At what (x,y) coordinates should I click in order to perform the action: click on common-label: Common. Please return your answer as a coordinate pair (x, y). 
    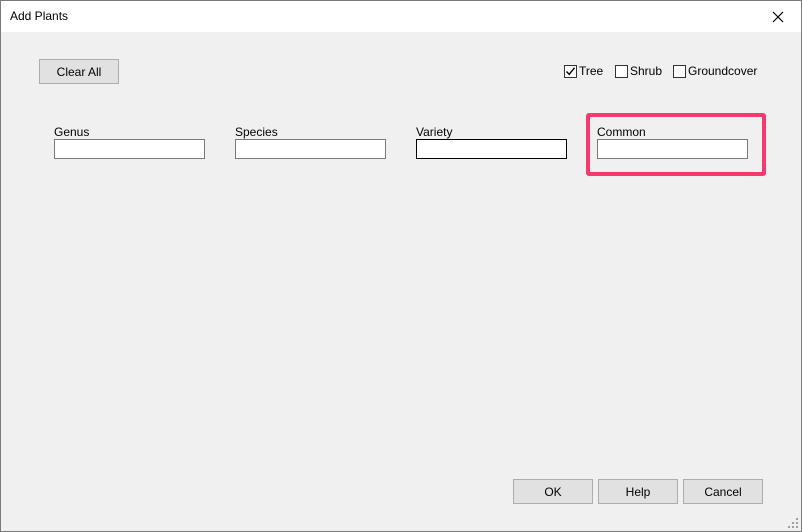
    Looking at the image, I should click on (621, 132).